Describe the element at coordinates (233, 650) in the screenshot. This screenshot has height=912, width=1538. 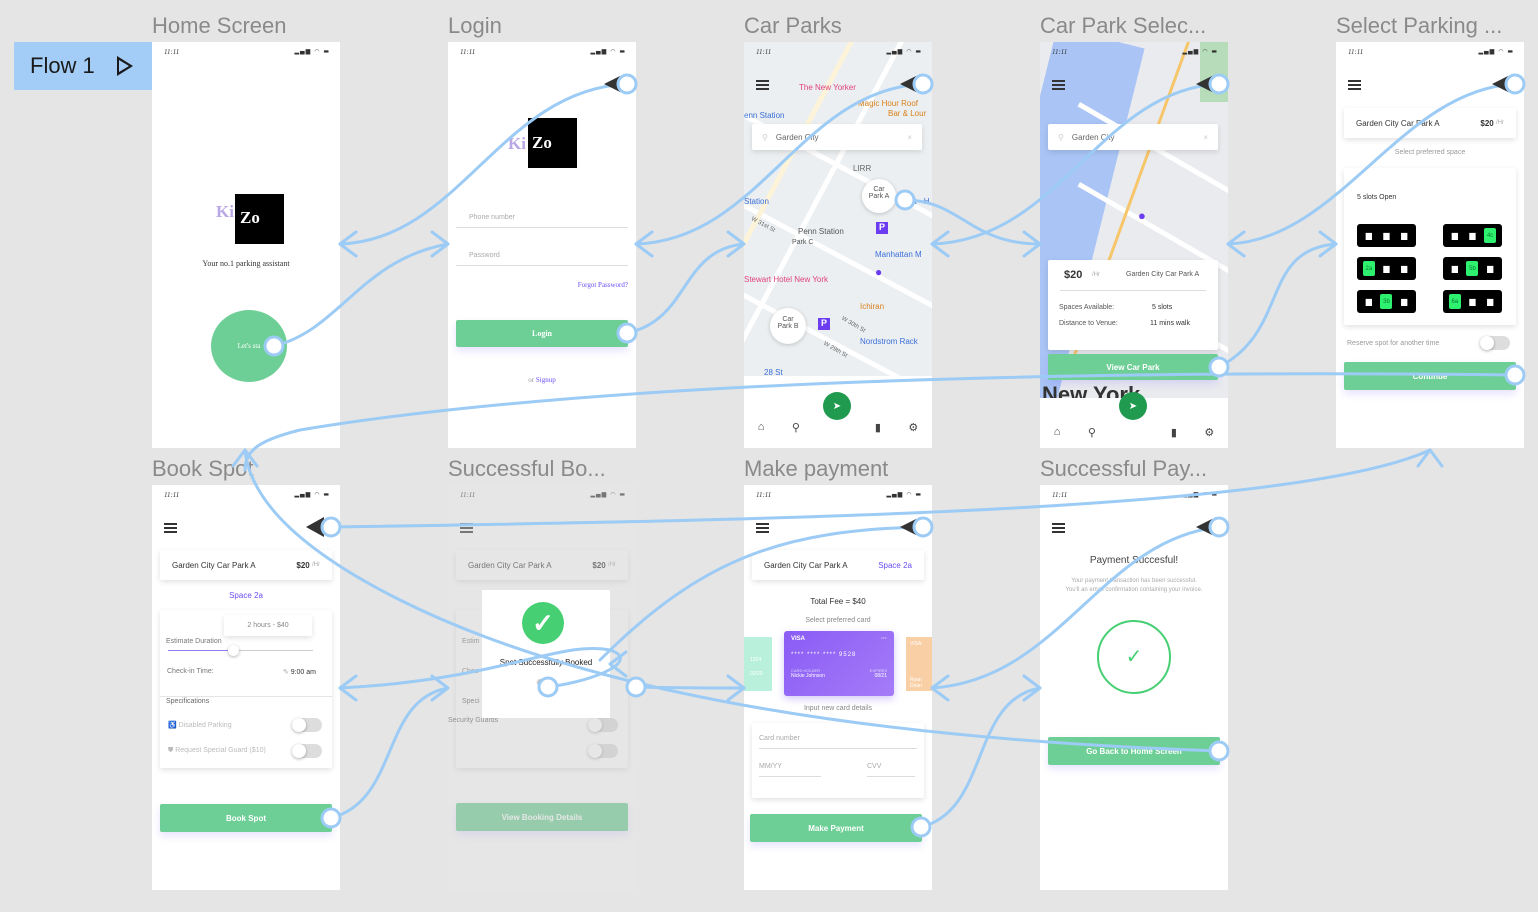
I see `duration-slider` at that location.